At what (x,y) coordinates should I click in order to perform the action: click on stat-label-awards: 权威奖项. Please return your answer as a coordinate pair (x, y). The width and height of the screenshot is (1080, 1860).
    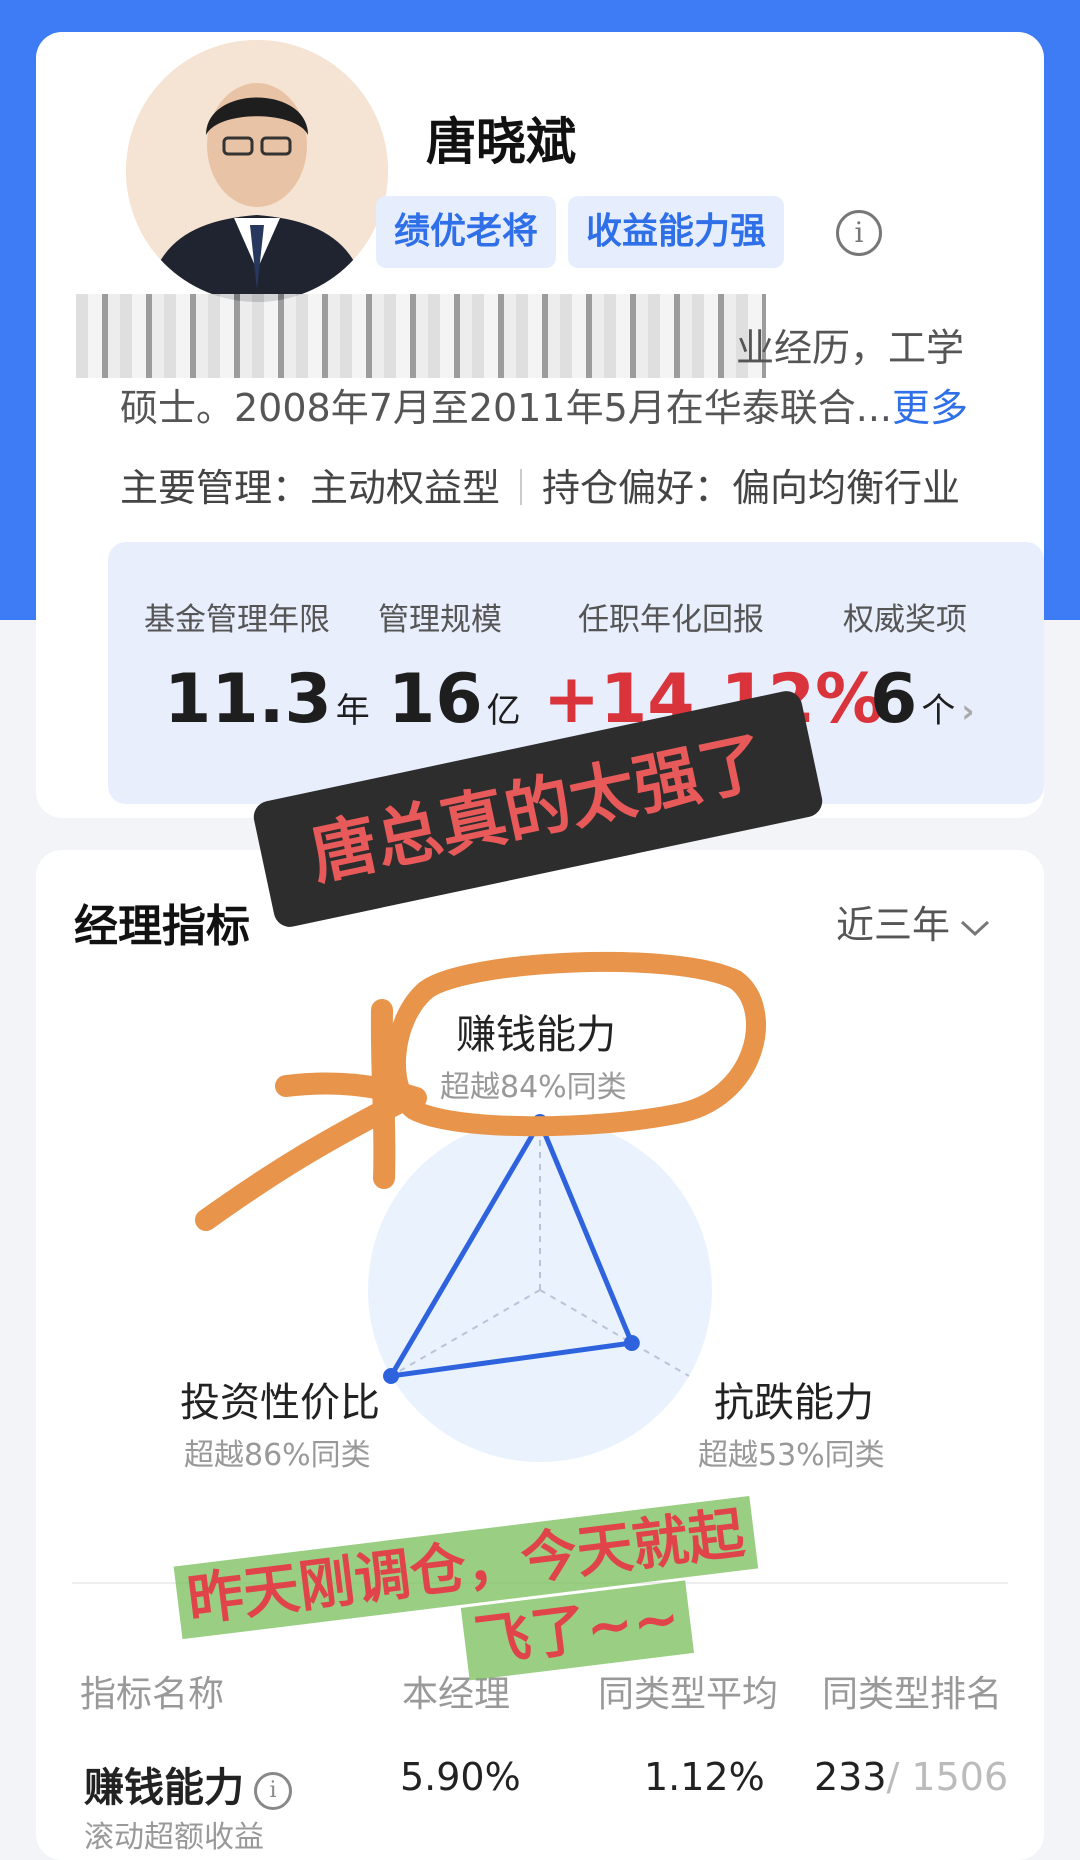
    Looking at the image, I should click on (905, 620).